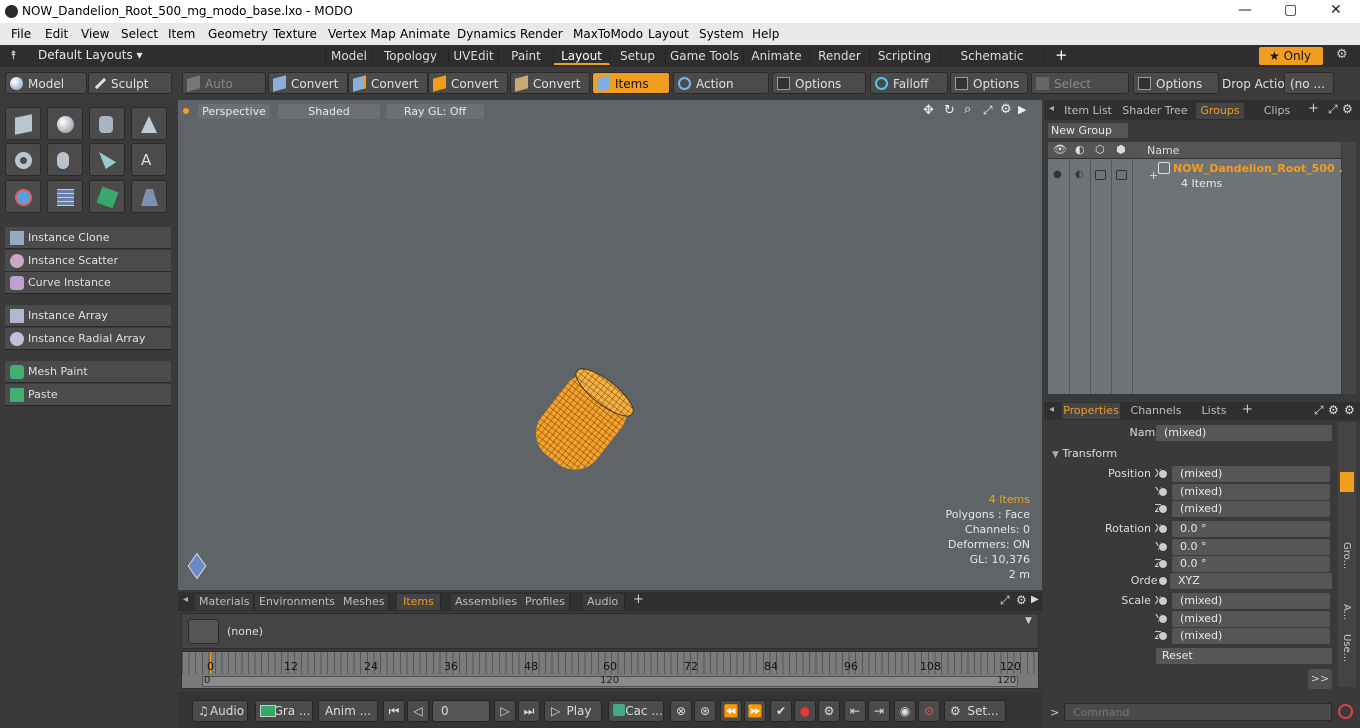 The width and height of the screenshot is (1360, 728). Describe the element at coordinates (65, 159) in the screenshot. I see `capsule-primitive-button` at that location.